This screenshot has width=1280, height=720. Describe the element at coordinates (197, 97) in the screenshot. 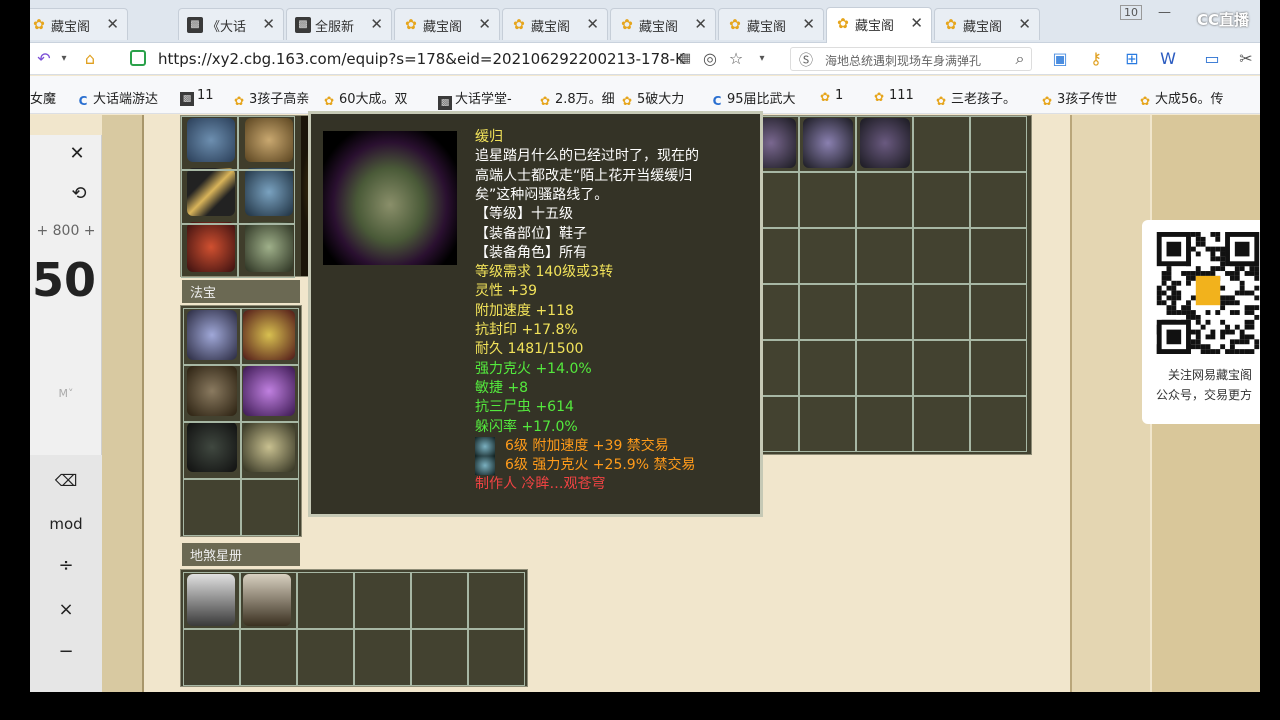

I see `bookmark-item: ▩ 11` at that location.